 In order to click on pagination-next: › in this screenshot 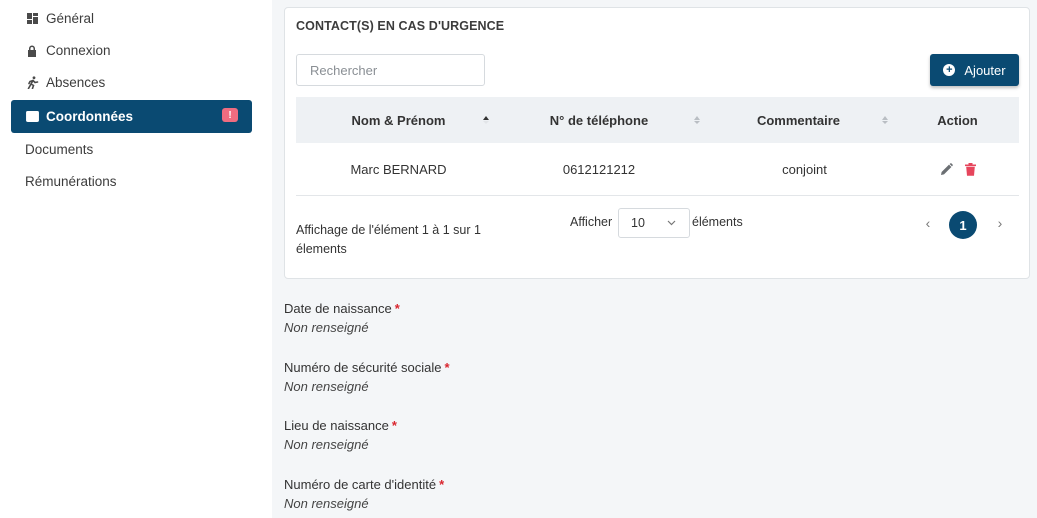, I will do `click(1000, 223)`.